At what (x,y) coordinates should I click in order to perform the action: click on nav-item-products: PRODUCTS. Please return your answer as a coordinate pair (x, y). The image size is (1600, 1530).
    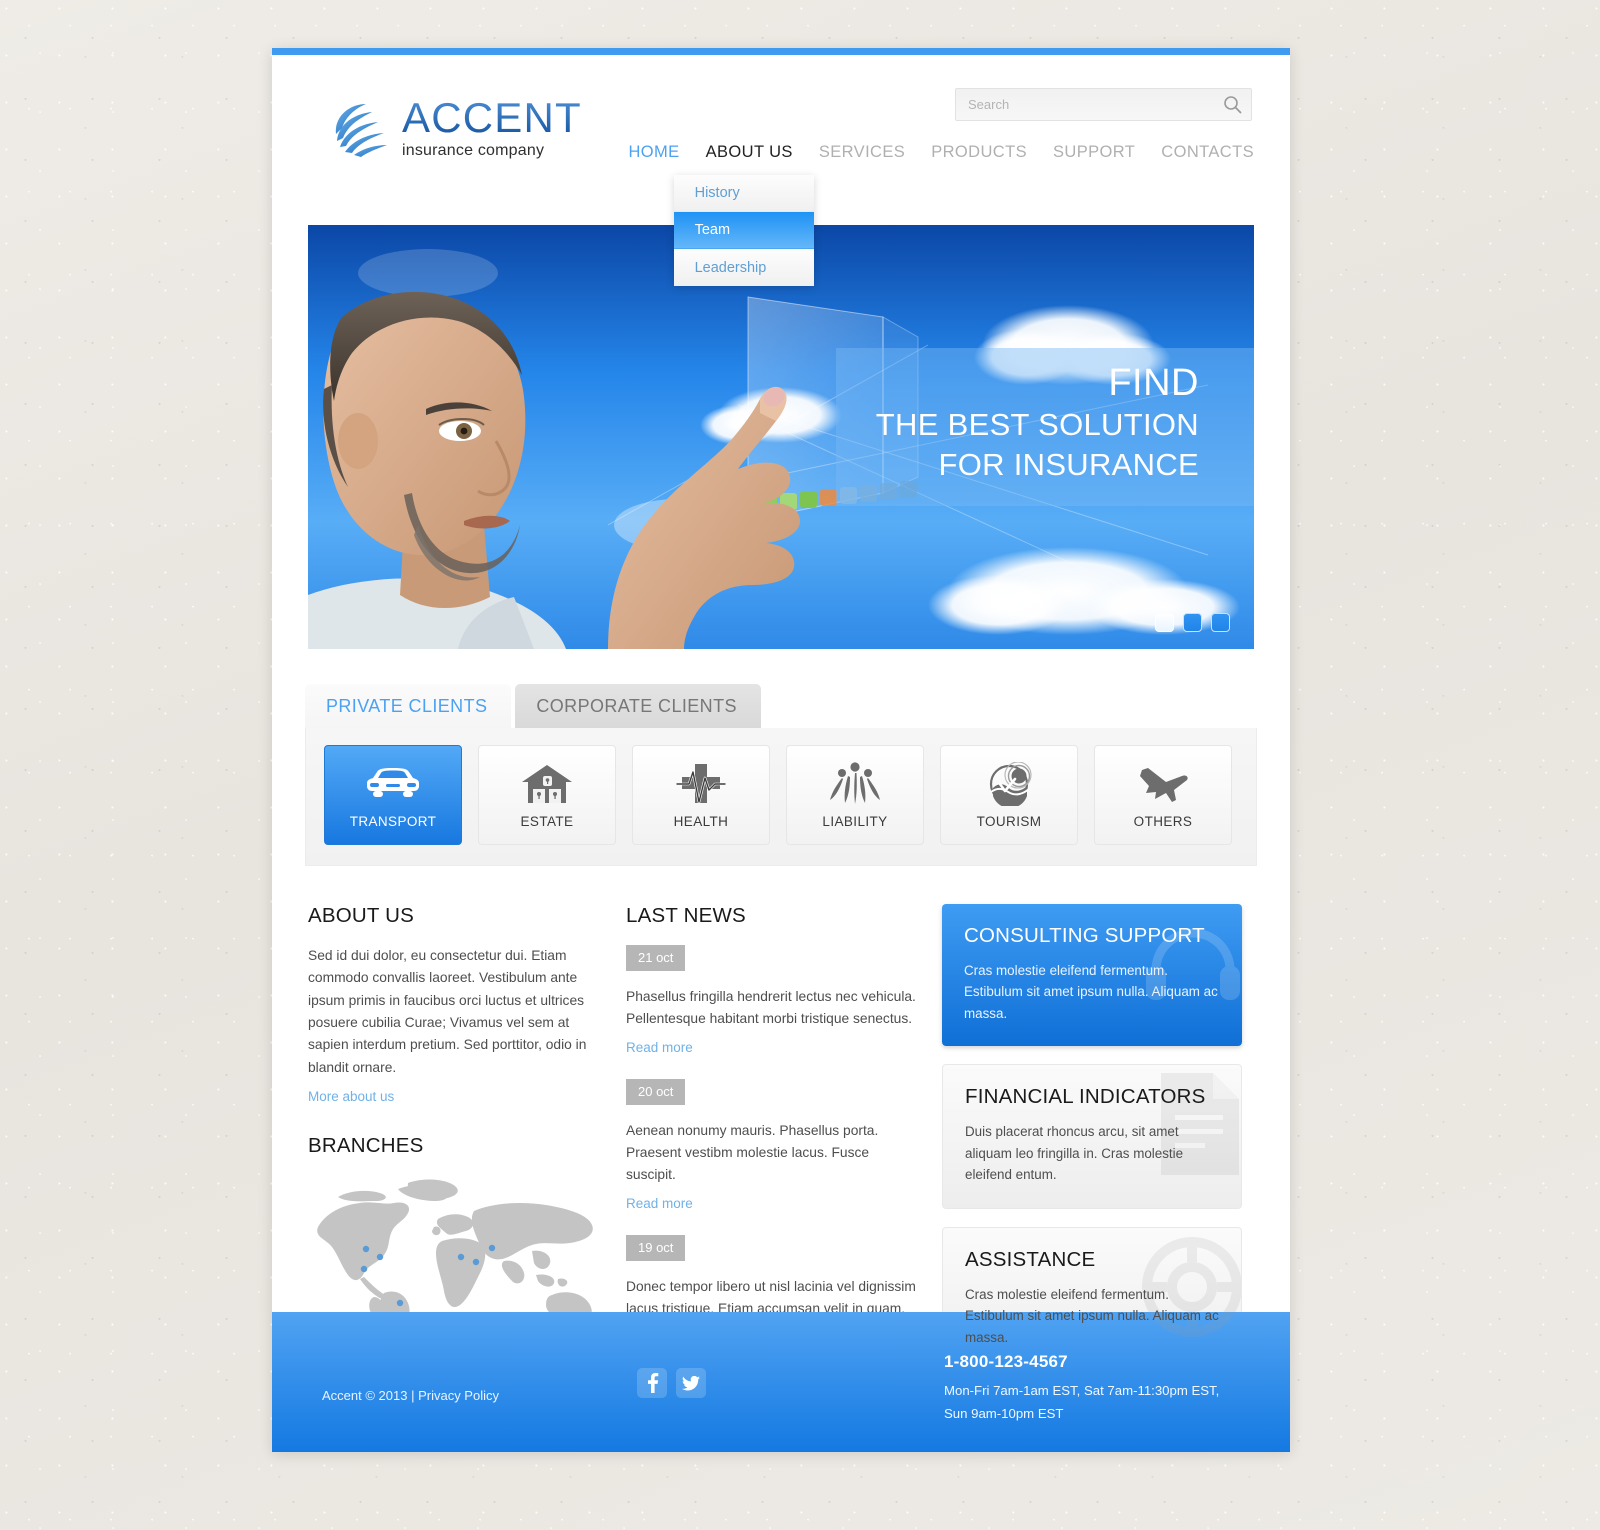
    Looking at the image, I should click on (979, 152).